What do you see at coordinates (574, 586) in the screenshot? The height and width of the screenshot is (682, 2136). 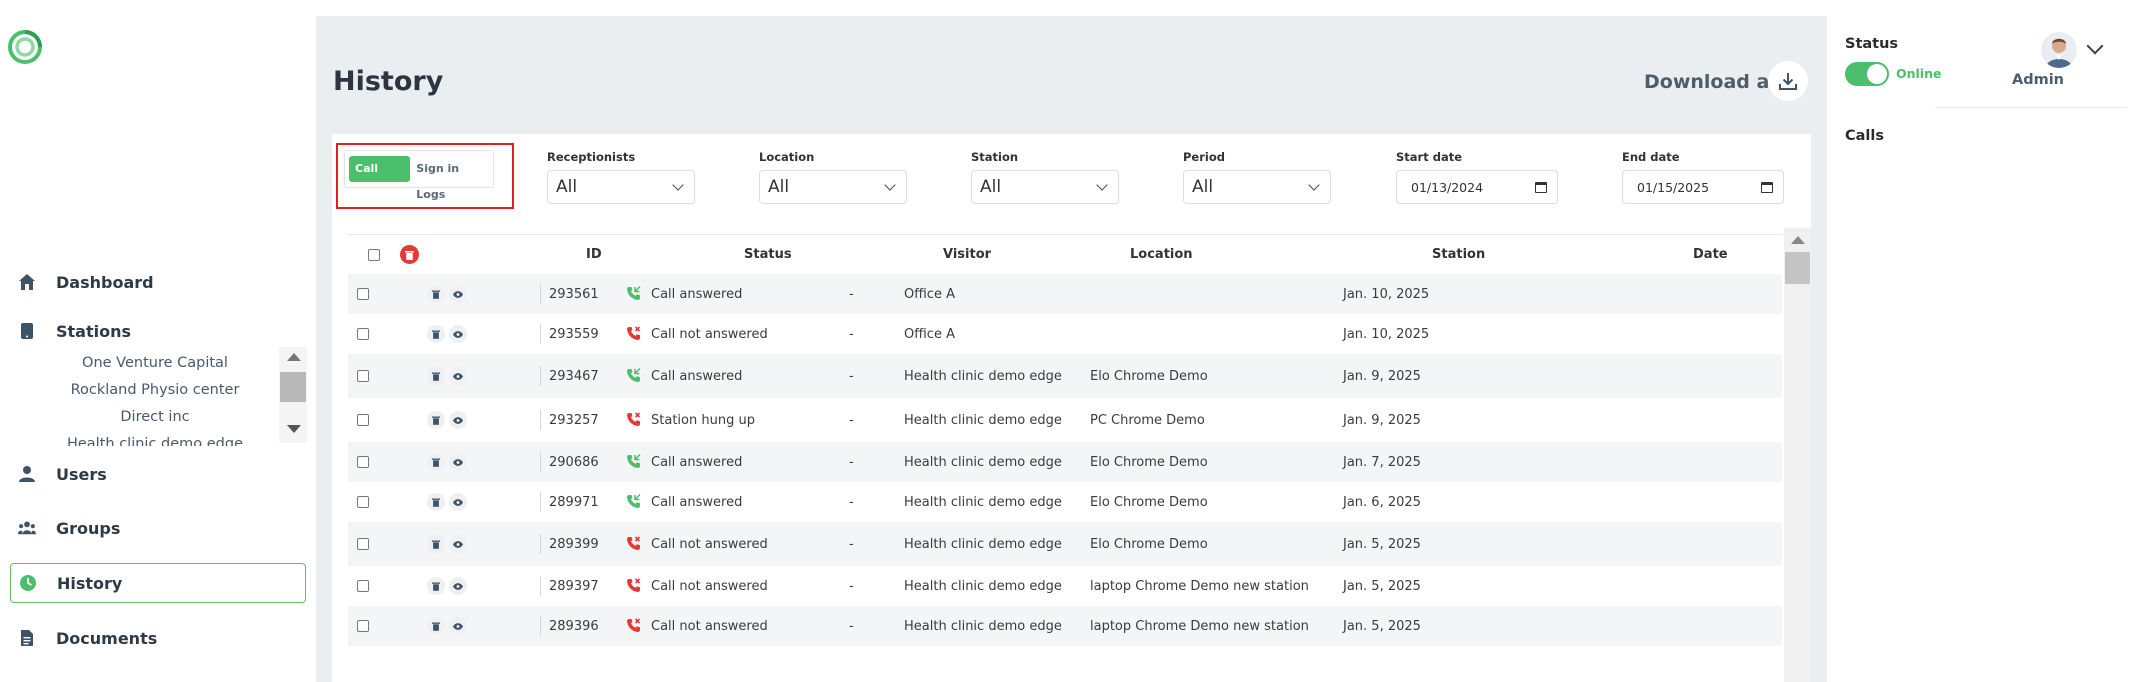 I see `row-id: 289397` at bounding box center [574, 586].